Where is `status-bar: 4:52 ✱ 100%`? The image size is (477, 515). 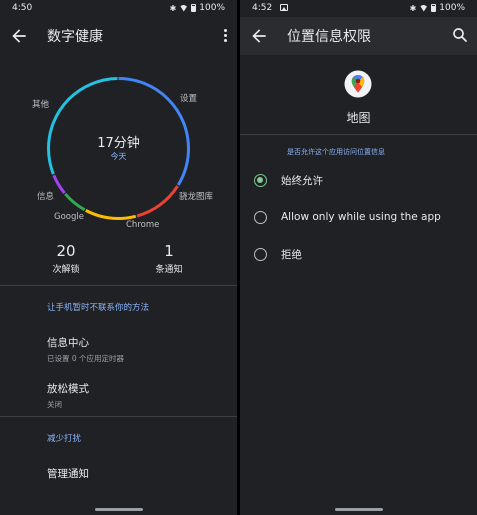
status-bar: 4:52 ✱ 100% is located at coordinates (358, 8).